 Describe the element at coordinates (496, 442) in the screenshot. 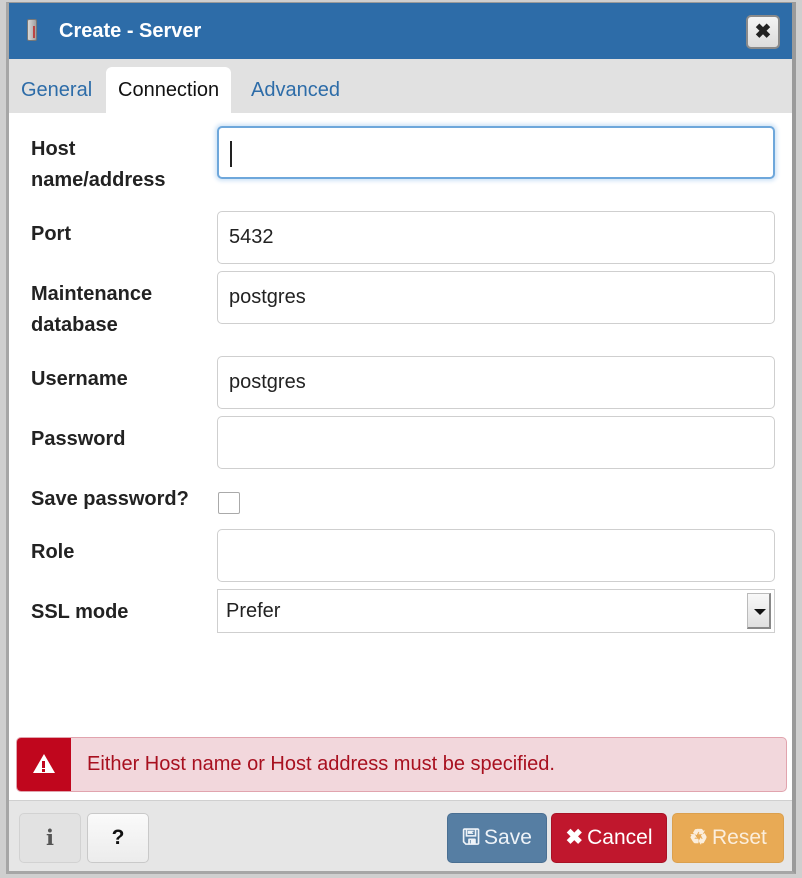

I see `password-input` at that location.